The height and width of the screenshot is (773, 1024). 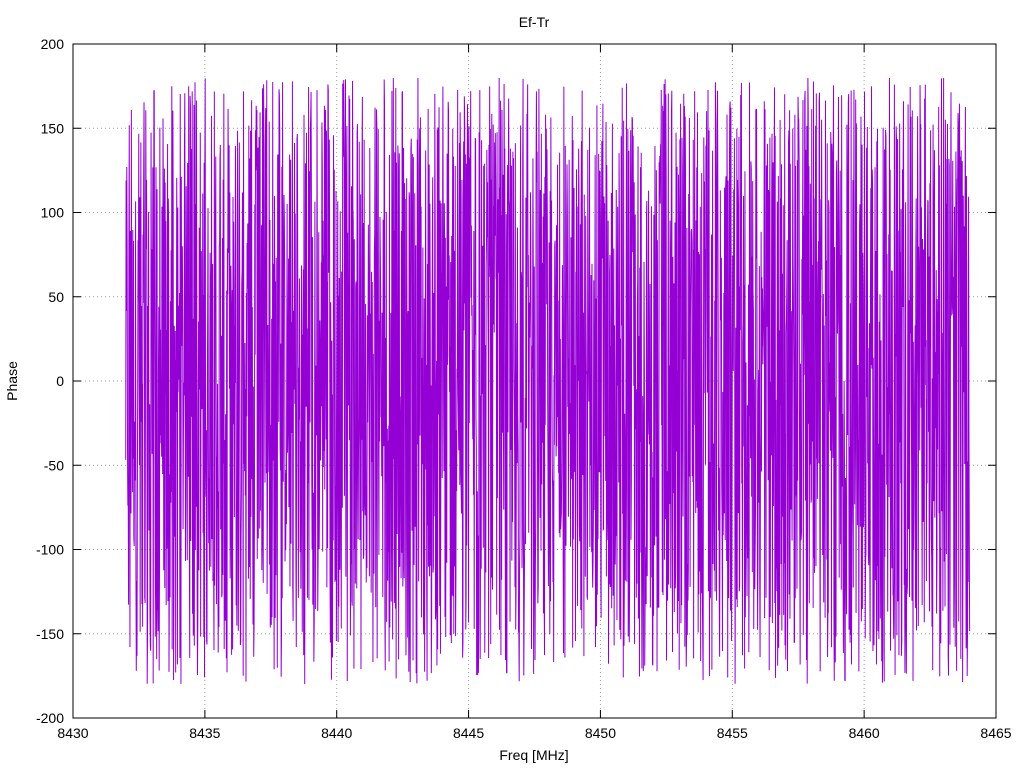 What do you see at coordinates (56, 297) in the screenshot?
I see `y-tick-label: 50` at bounding box center [56, 297].